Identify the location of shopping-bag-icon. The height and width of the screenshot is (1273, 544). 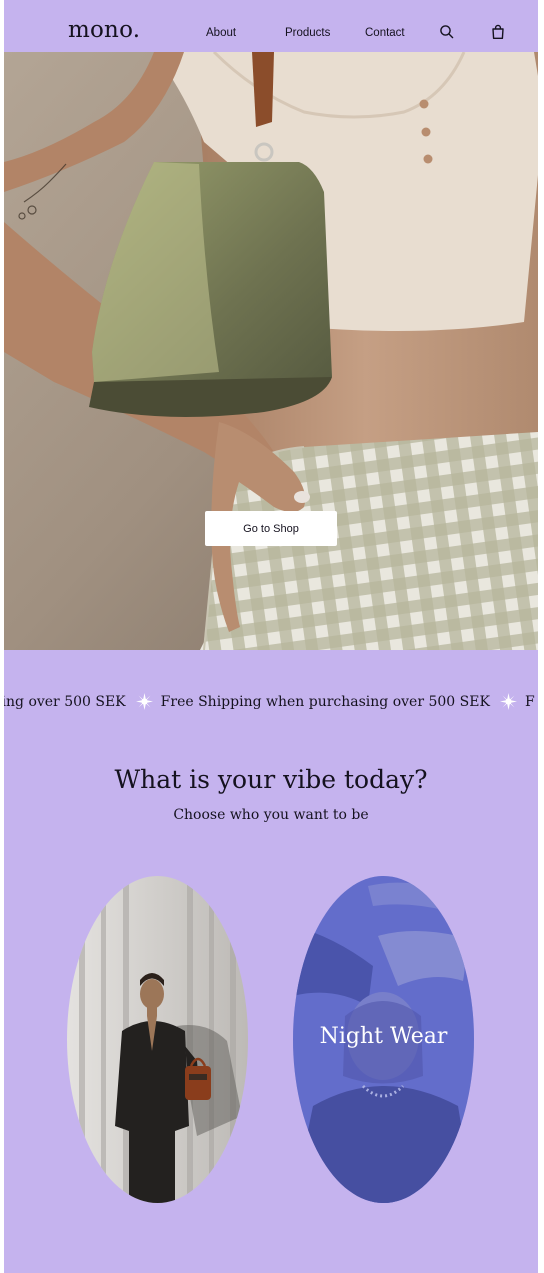
(498, 32).